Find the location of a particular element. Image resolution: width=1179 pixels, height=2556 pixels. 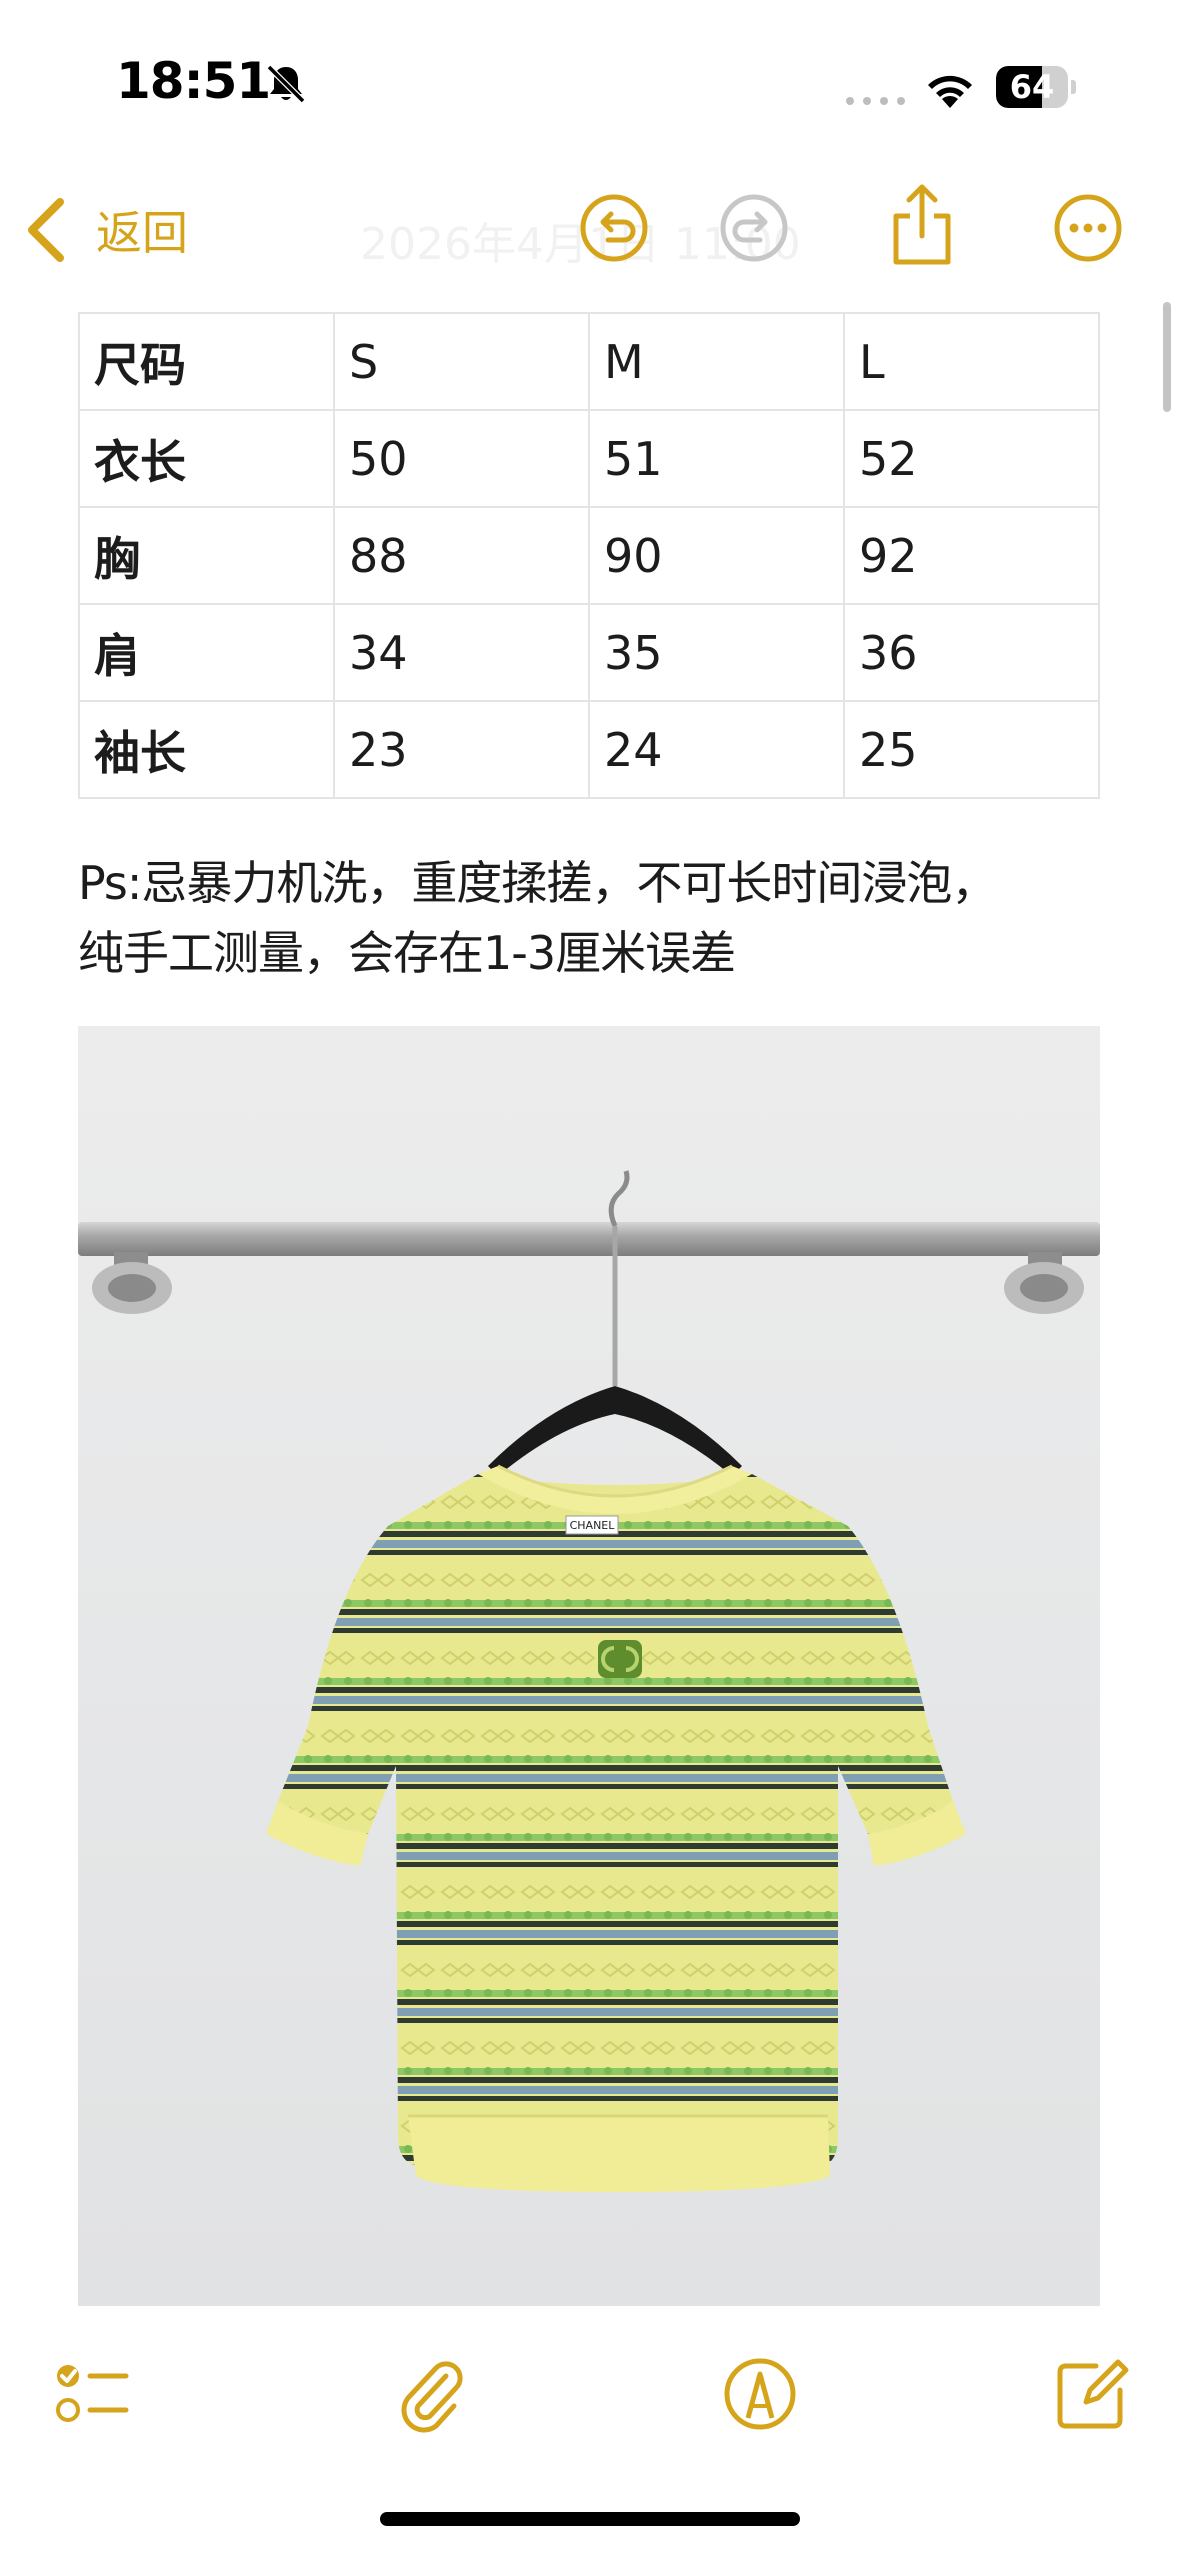

chevron-left-icon is located at coordinates (46, 230).